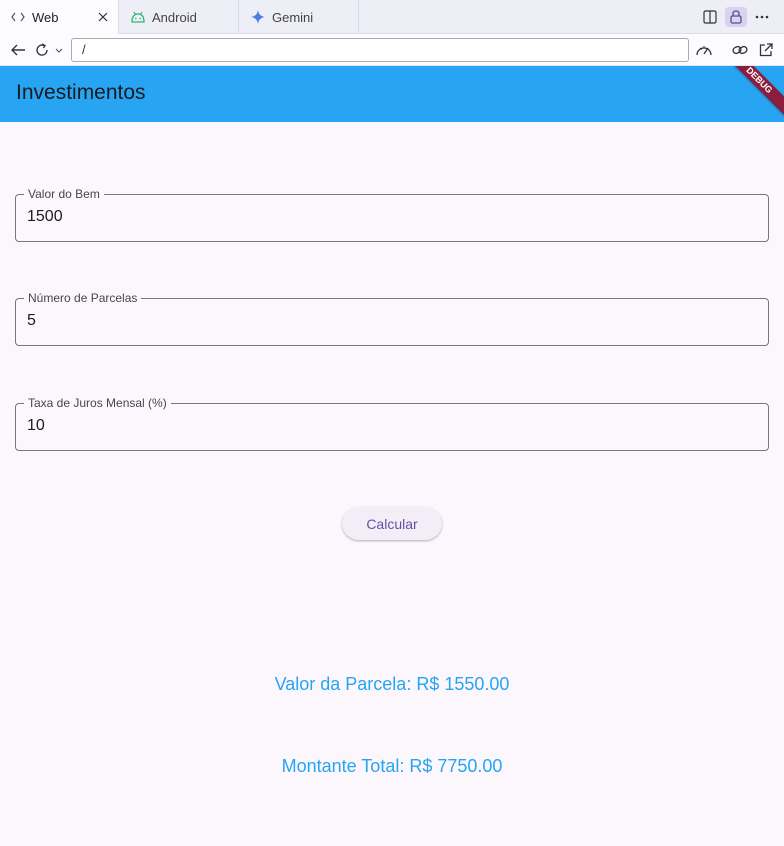 Image resolution: width=784 pixels, height=846 pixels. Describe the element at coordinates (45, 17) in the screenshot. I see `tab-web-label: Web` at that location.